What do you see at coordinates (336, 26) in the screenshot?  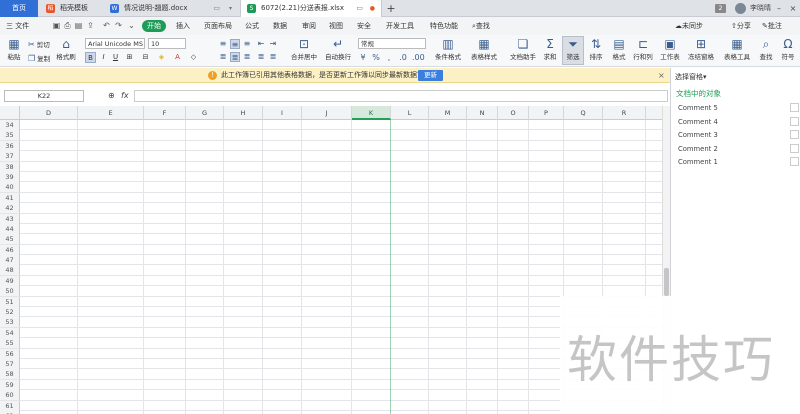 I see `tab-view: 视图` at bounding box center [336, 26].